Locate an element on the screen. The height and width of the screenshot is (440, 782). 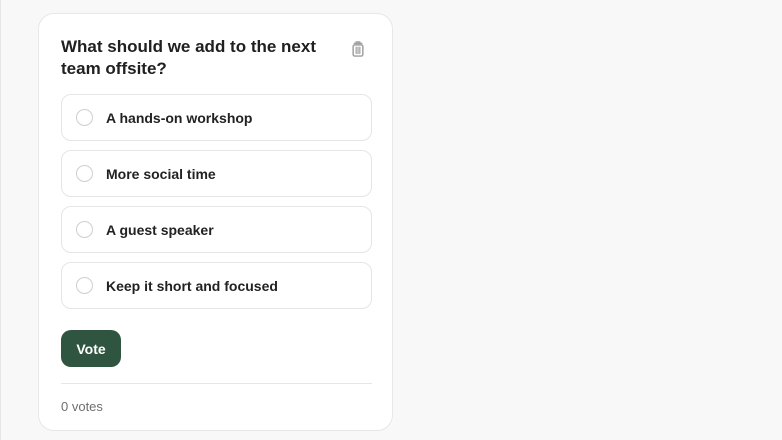
page-left-edge is located at coordinates (0, 220).